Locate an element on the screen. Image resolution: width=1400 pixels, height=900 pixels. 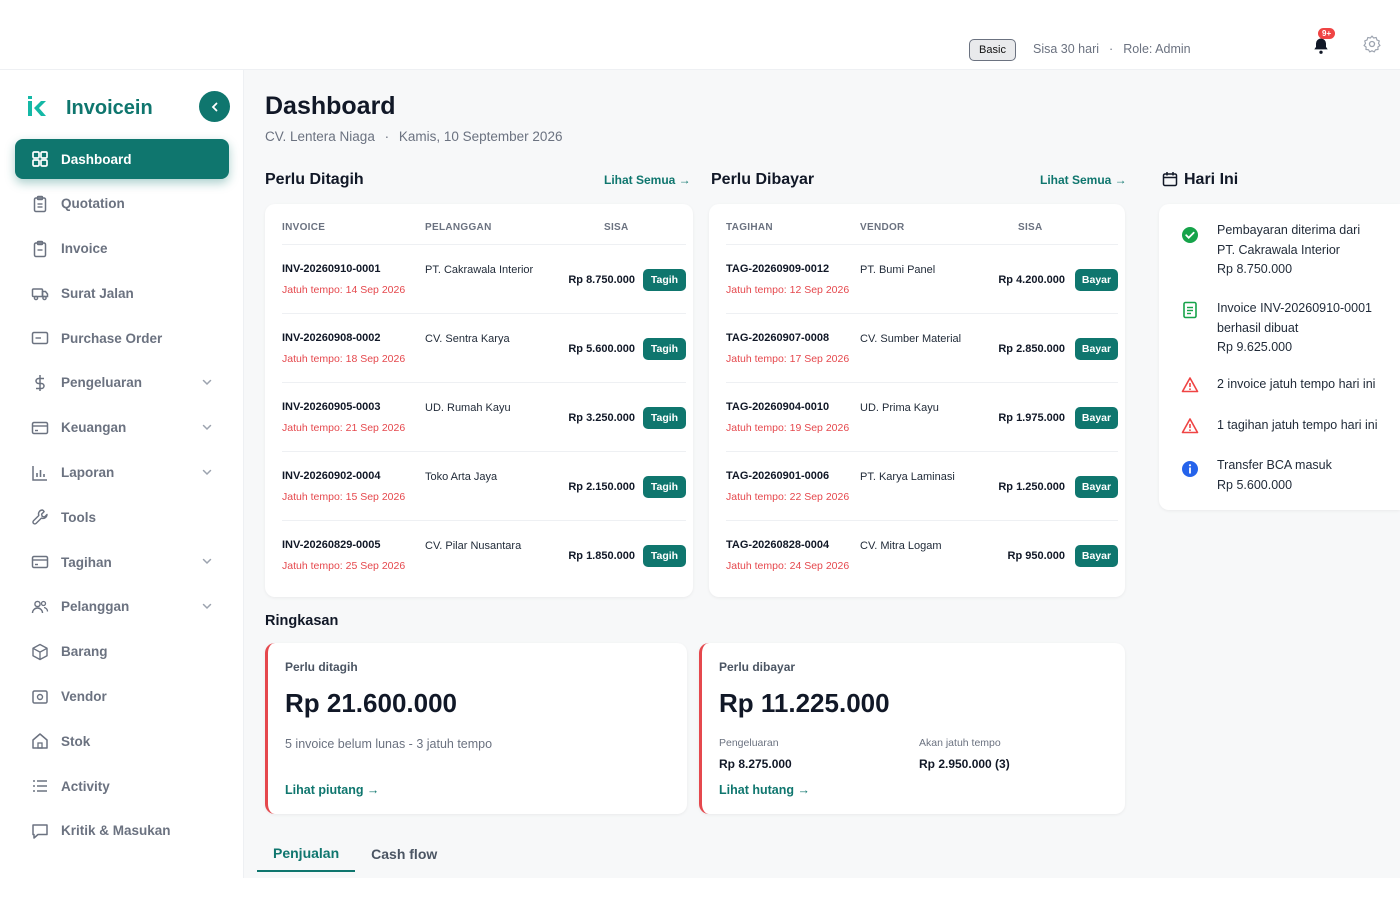
sidebar-item-barang: Barang is located at coordinates (122, 652).